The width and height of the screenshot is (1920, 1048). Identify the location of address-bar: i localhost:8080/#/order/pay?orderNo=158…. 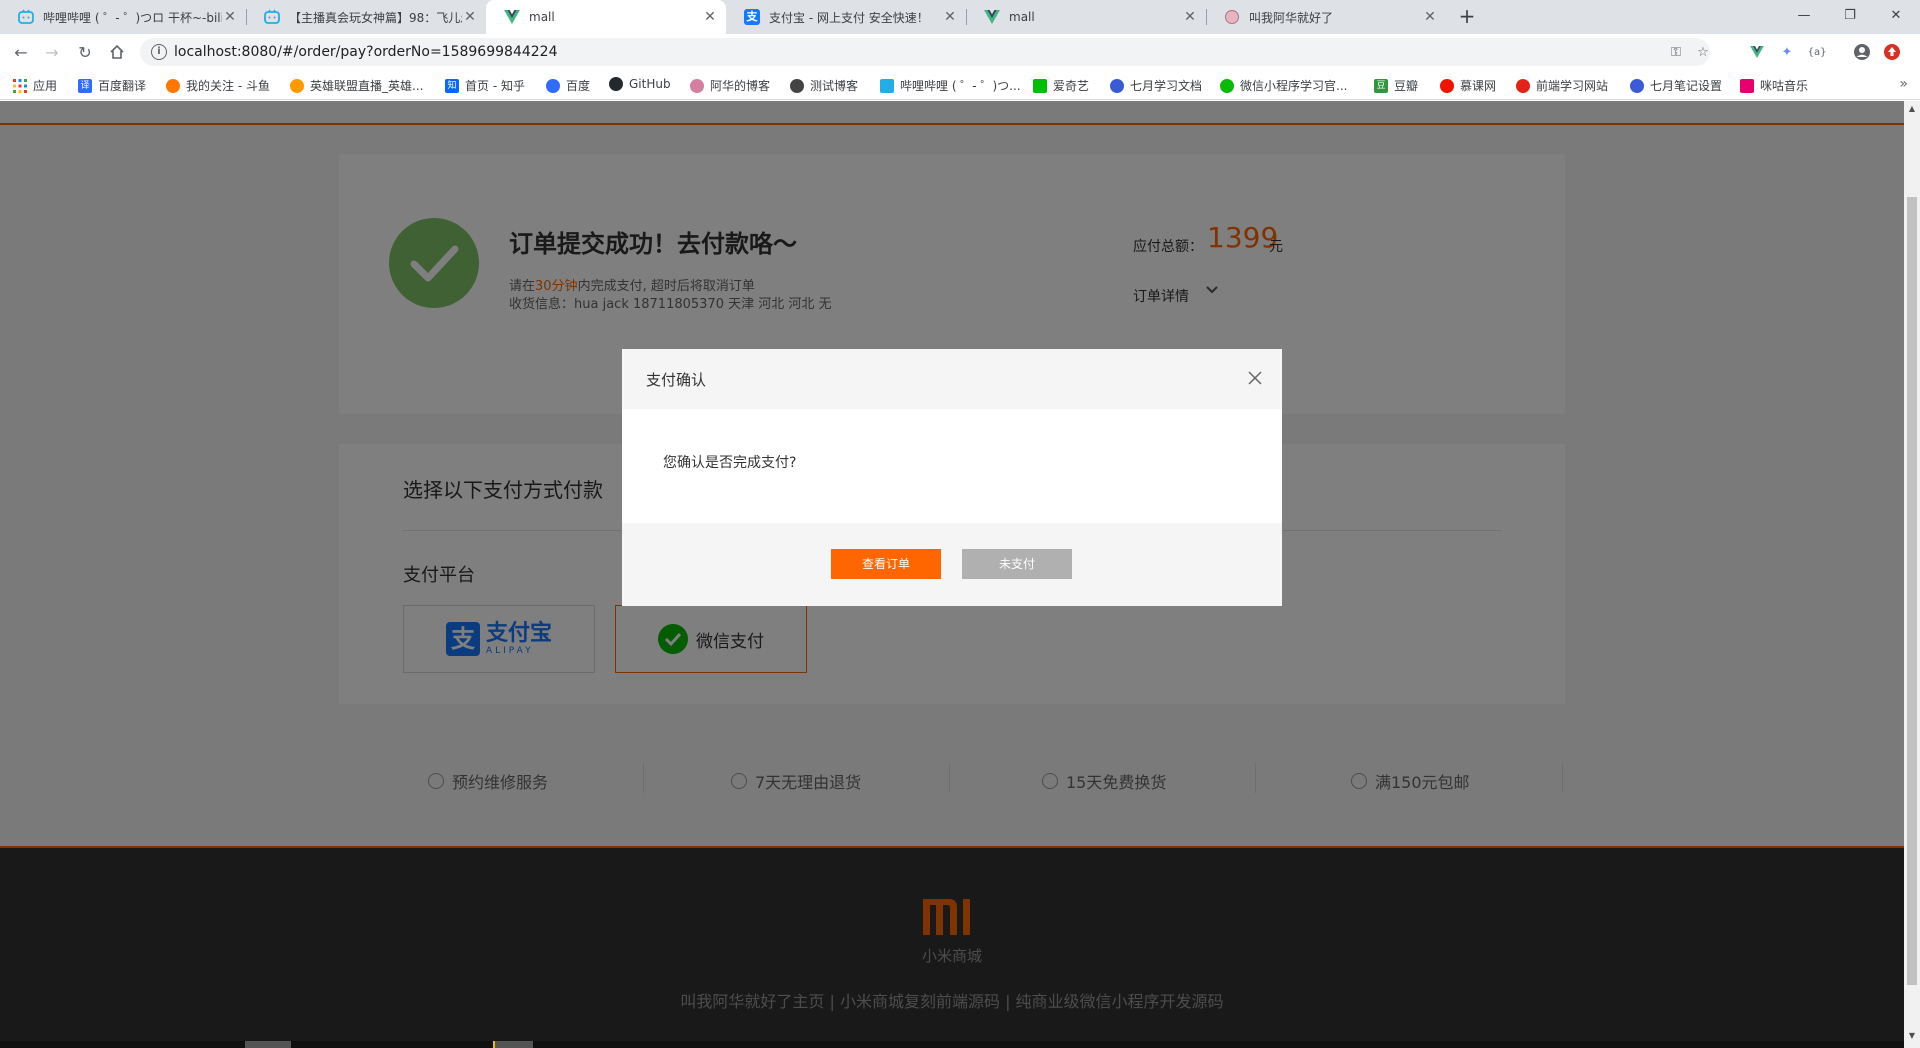
(925, 52).